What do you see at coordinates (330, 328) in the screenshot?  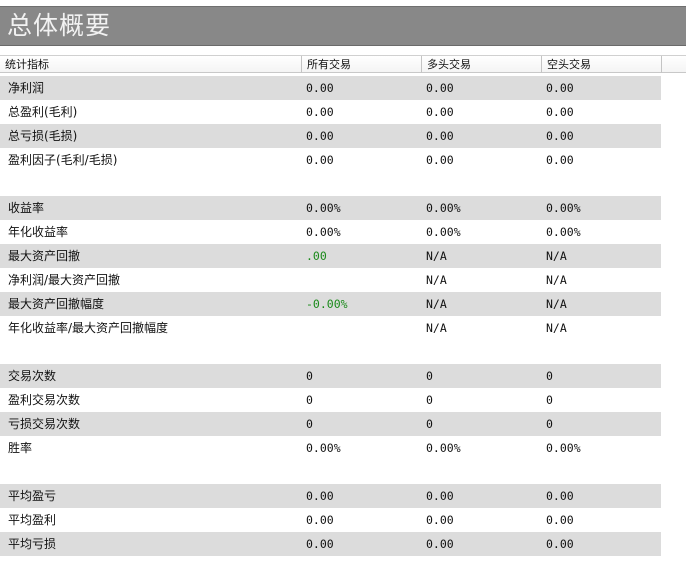 I see `table-row-annual-return-over-drawdown-pct: 年化收益率/最大资产回撤幅度 N/A N/A` at bounding box center [330, 328].